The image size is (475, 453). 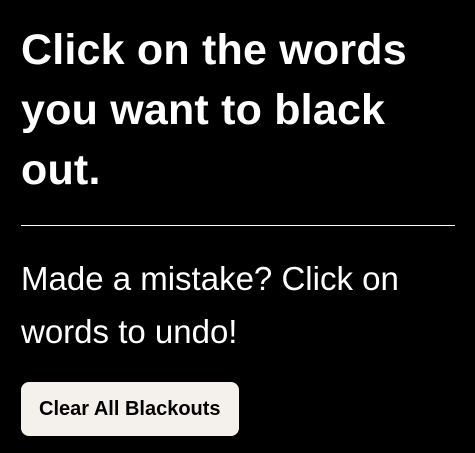 I want to click on divider, so click(x=238, y=225).